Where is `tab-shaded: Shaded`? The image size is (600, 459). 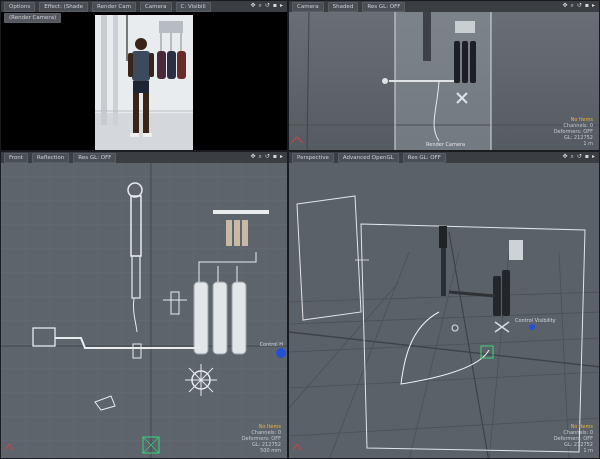
tab-shaded: Shaded is located at coordinates (343, 6).